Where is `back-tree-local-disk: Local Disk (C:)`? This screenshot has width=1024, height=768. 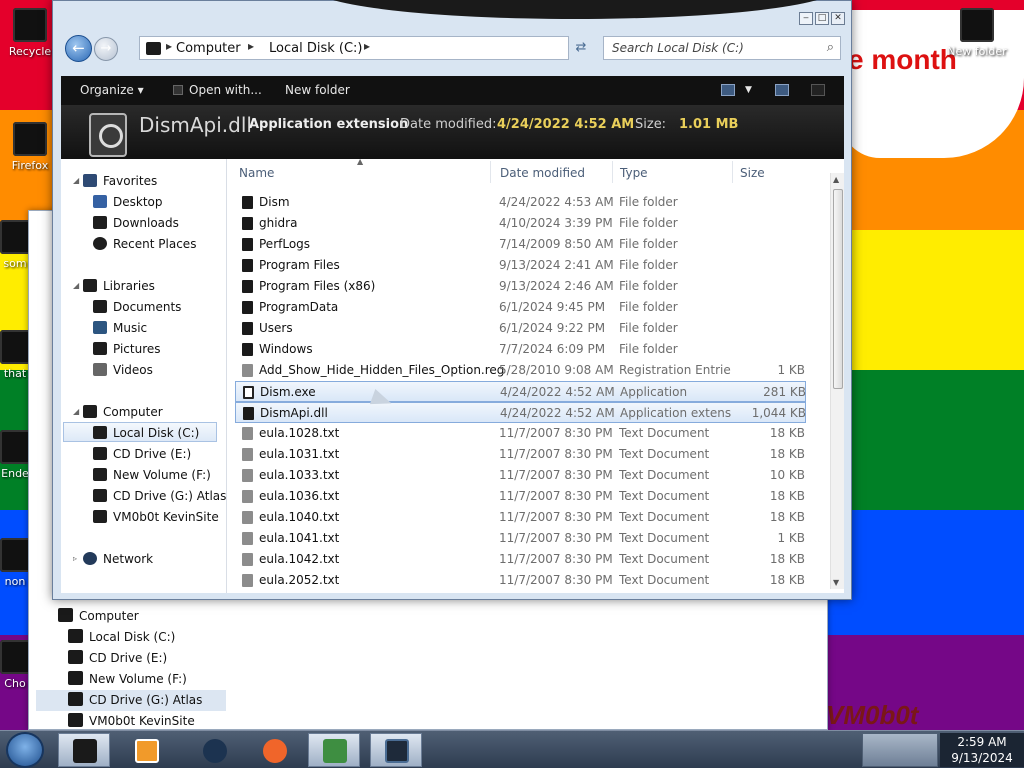 back-tree-local-disk: Local Disk (C:) is located at coordinates (131, 637).